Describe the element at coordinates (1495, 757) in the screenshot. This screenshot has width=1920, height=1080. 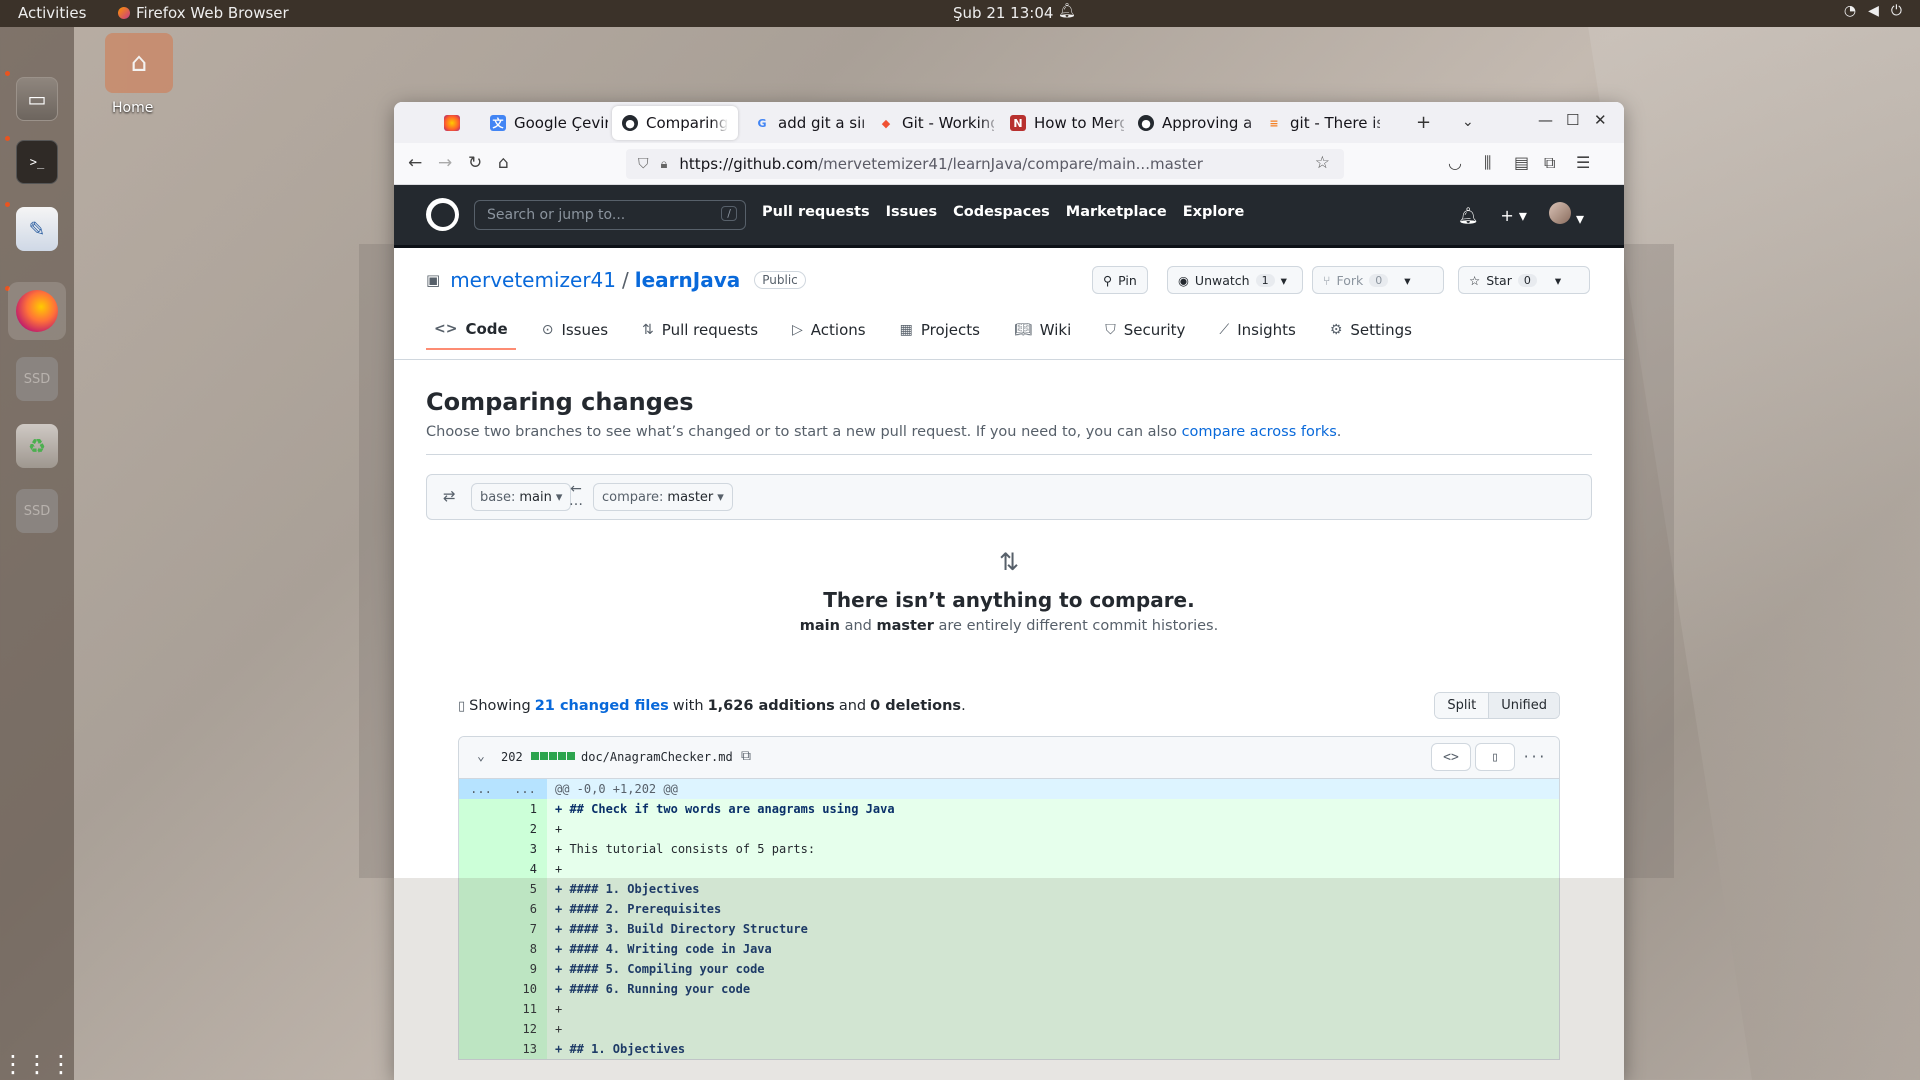
I see `file-view-icon: ▯` at that location.